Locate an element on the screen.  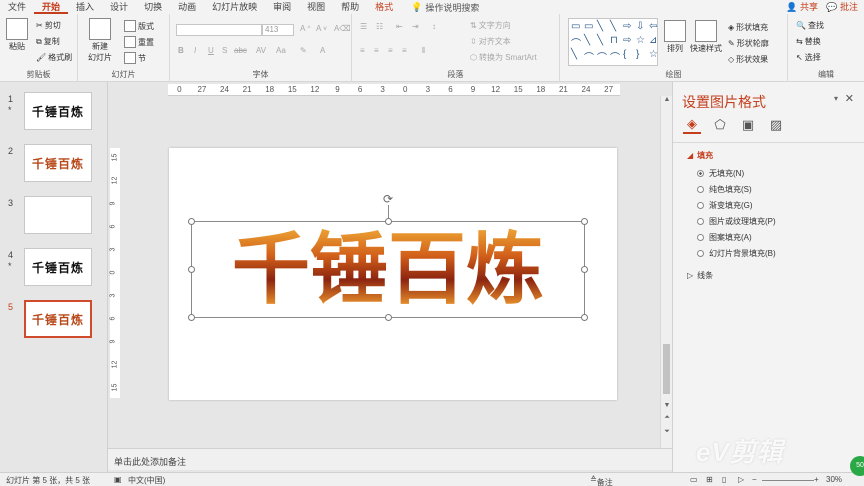
slide-thumbnail is located at coordinates (58, 215).